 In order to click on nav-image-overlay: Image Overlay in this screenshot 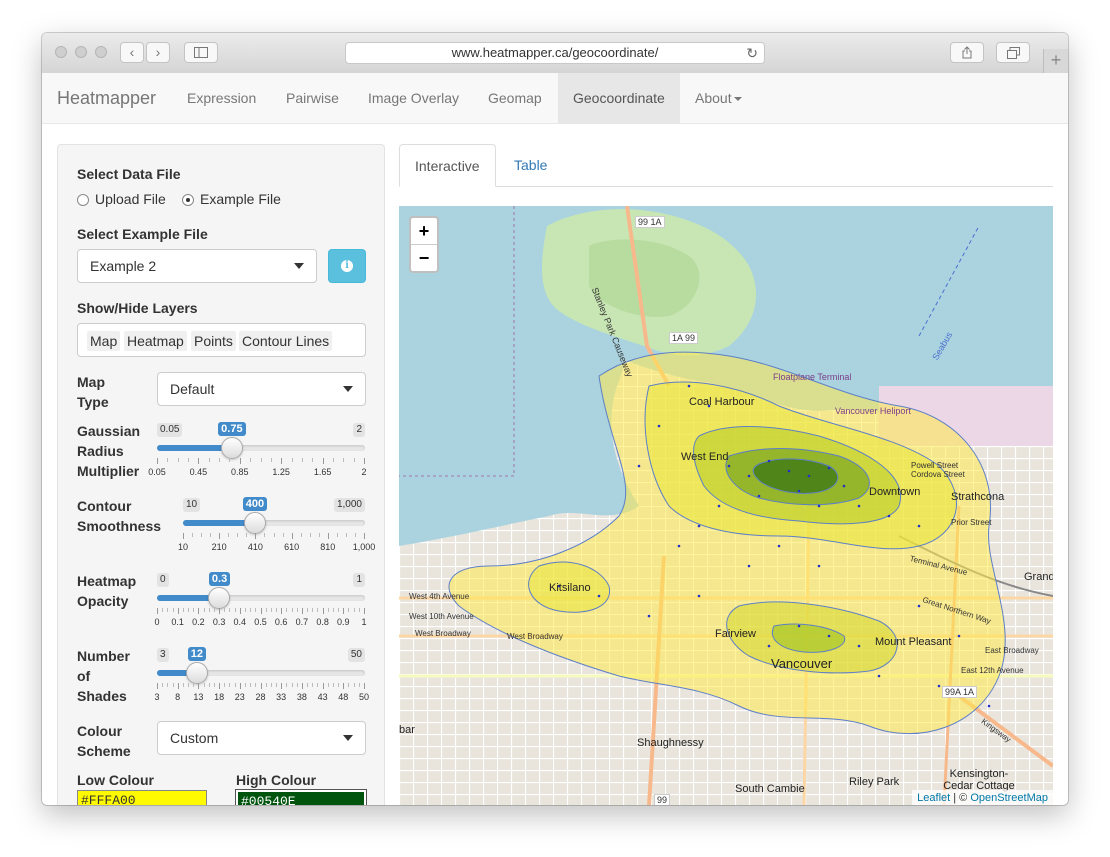, I will do `click(413, 98)`.